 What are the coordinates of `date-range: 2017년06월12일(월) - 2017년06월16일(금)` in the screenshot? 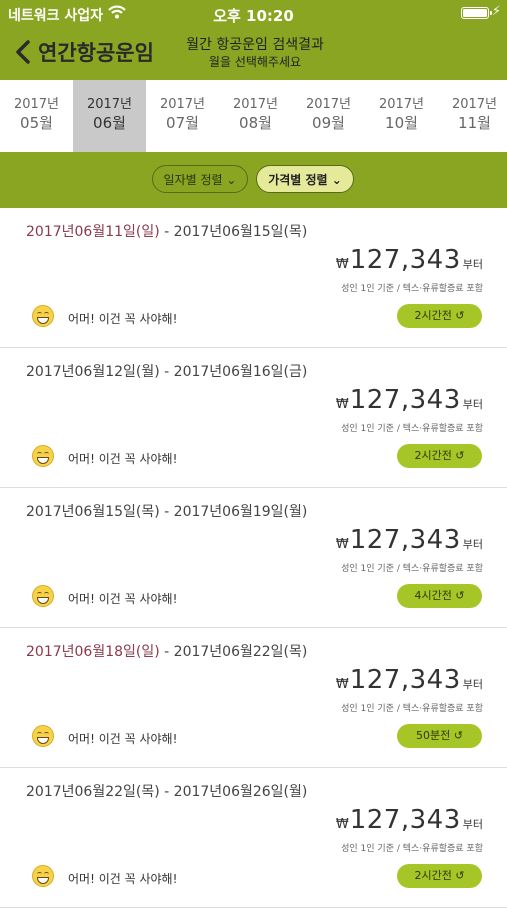 It's located at (166, 371).